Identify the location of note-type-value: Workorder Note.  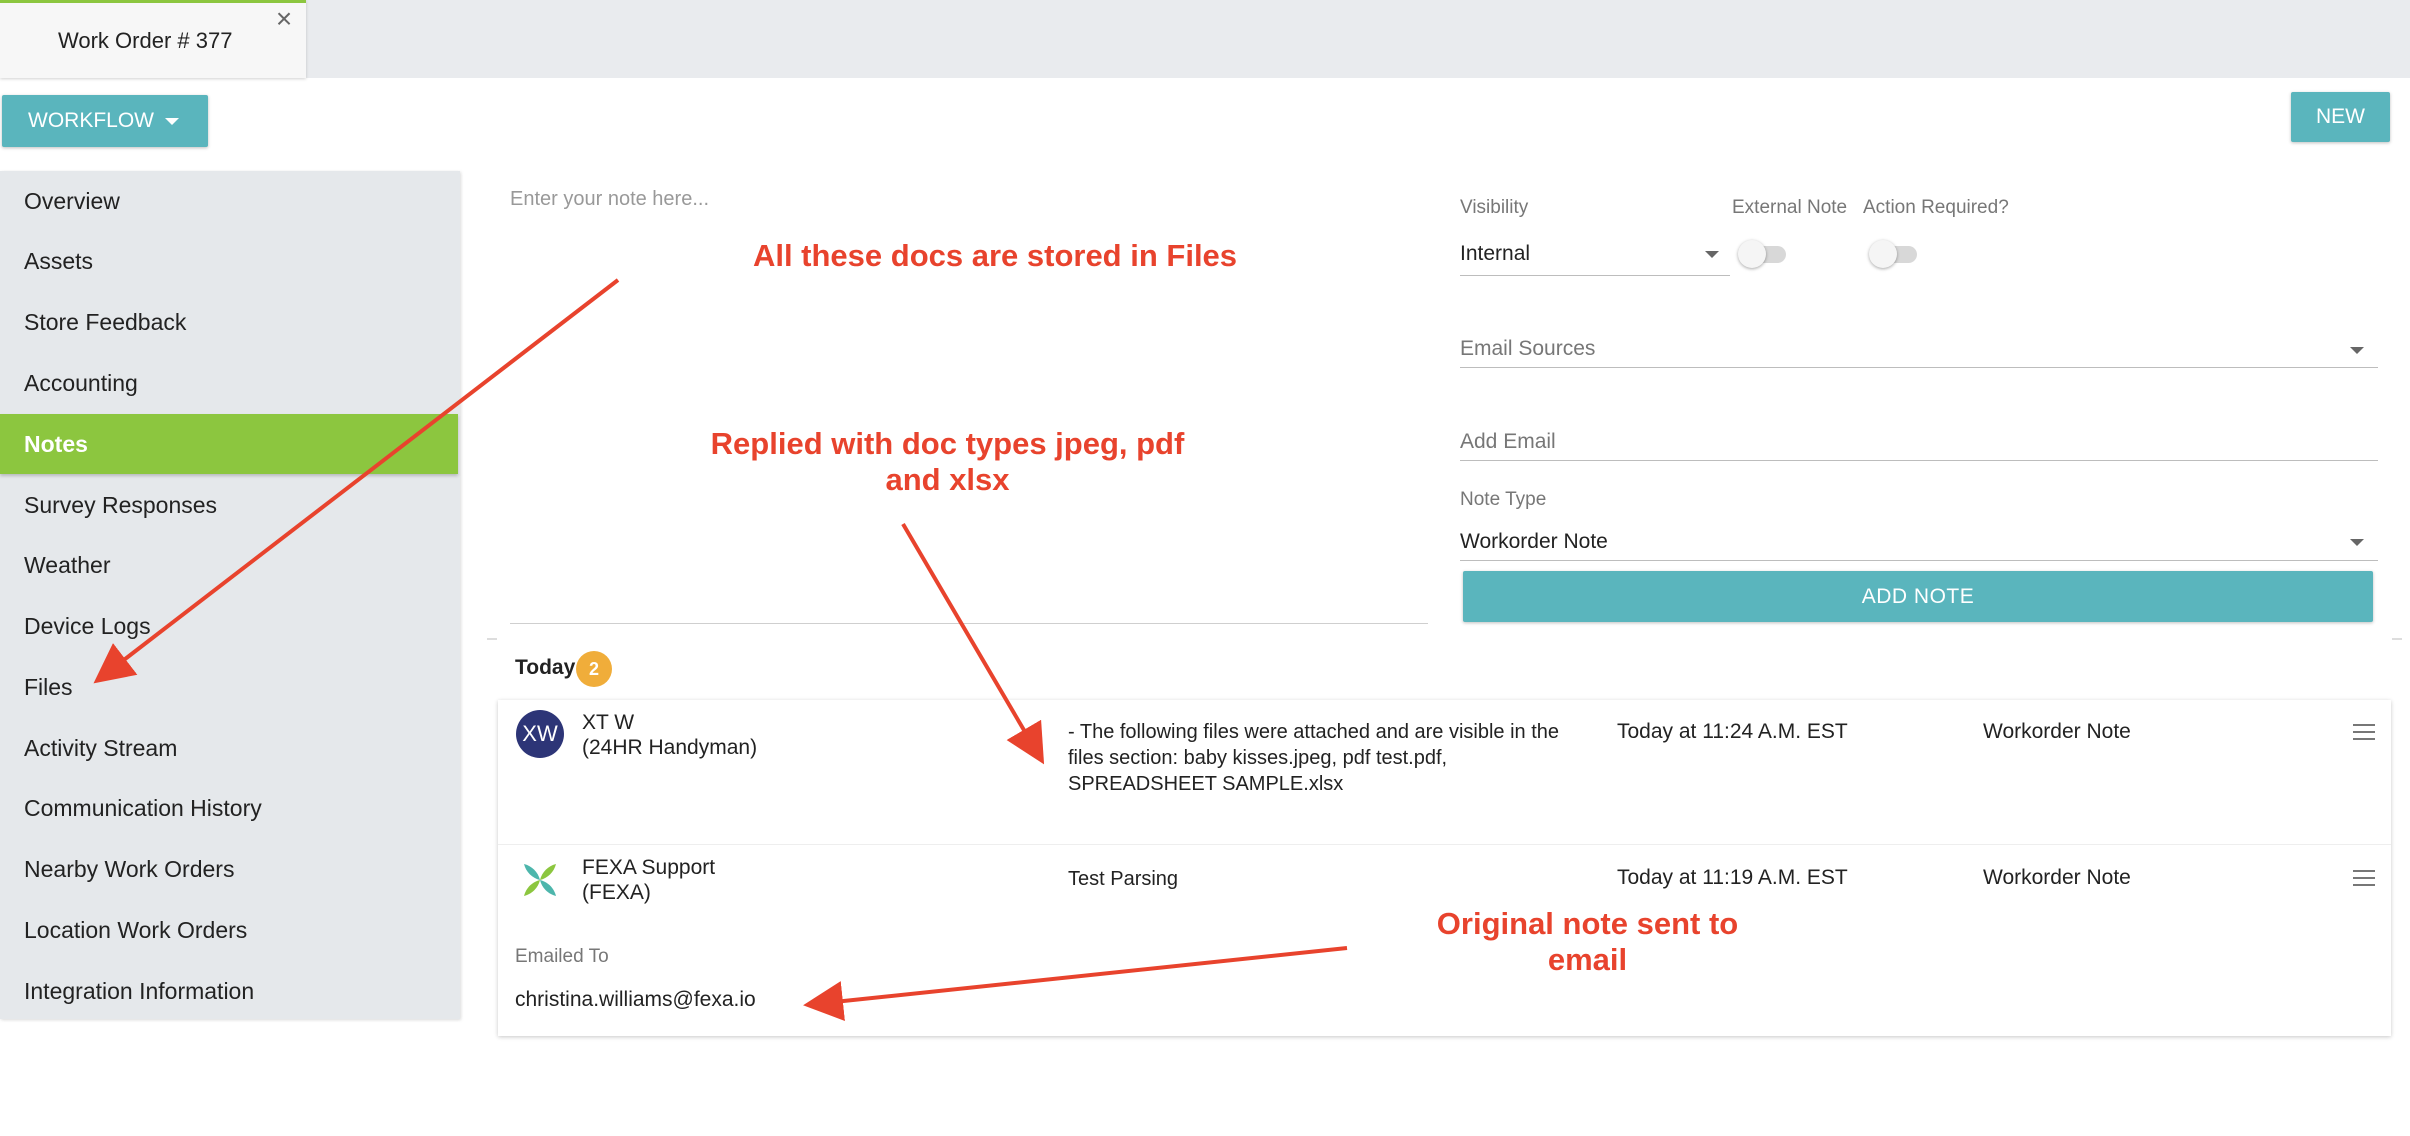
(1534, 541).